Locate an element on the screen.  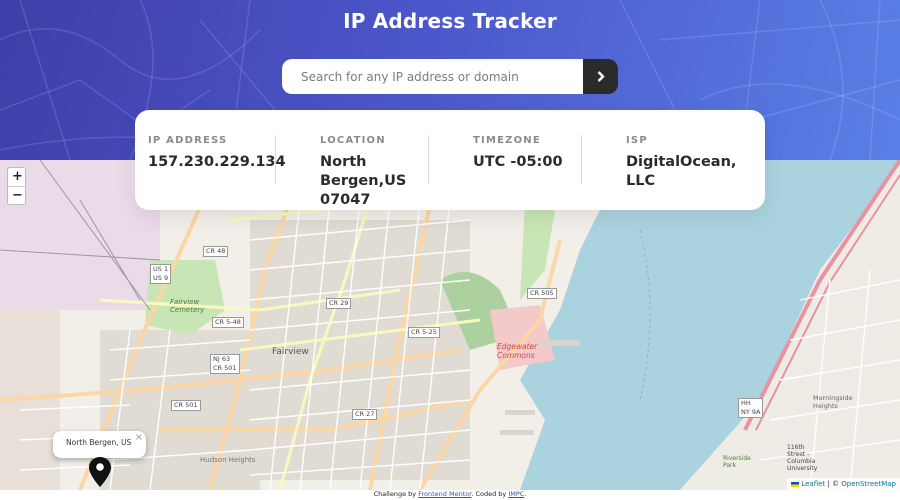
map-attribution: Leaflet | © OpenStreetMap is located at coordinates (843, 484).